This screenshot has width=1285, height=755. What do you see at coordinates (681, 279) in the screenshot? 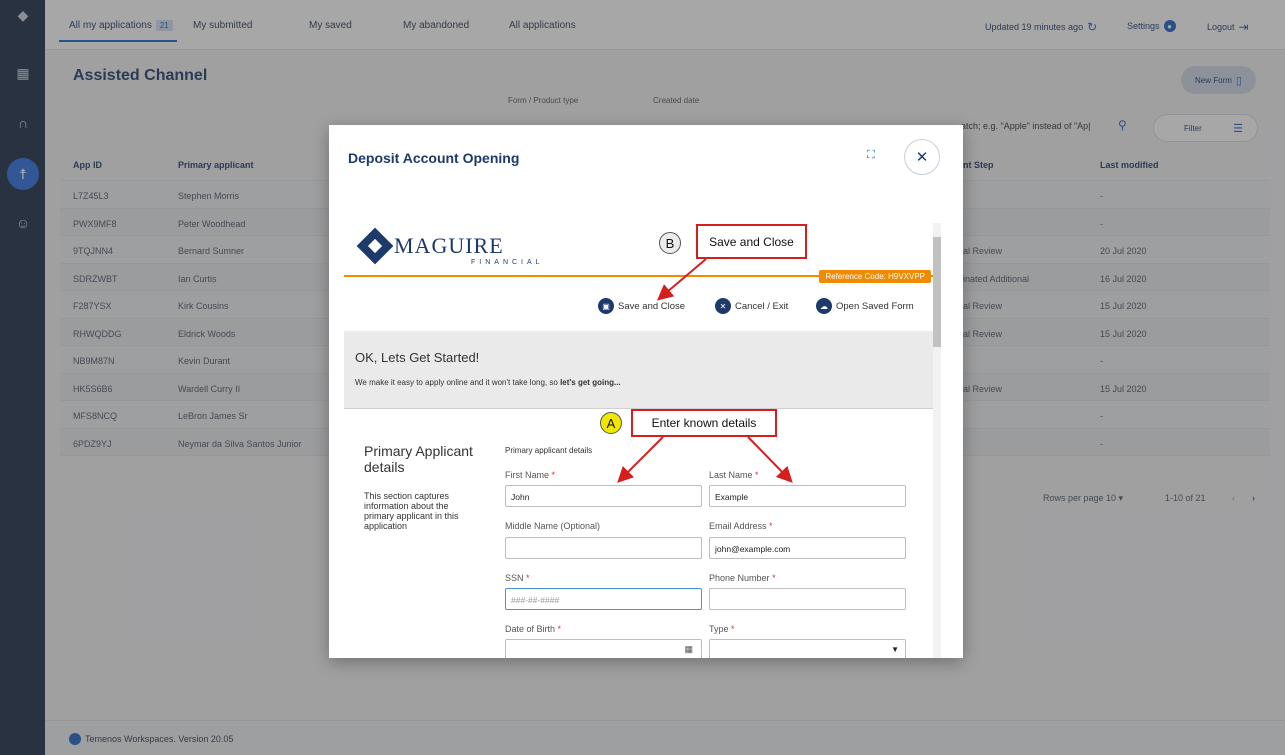
I see `arrow-b` at bounding box center [681, 279].